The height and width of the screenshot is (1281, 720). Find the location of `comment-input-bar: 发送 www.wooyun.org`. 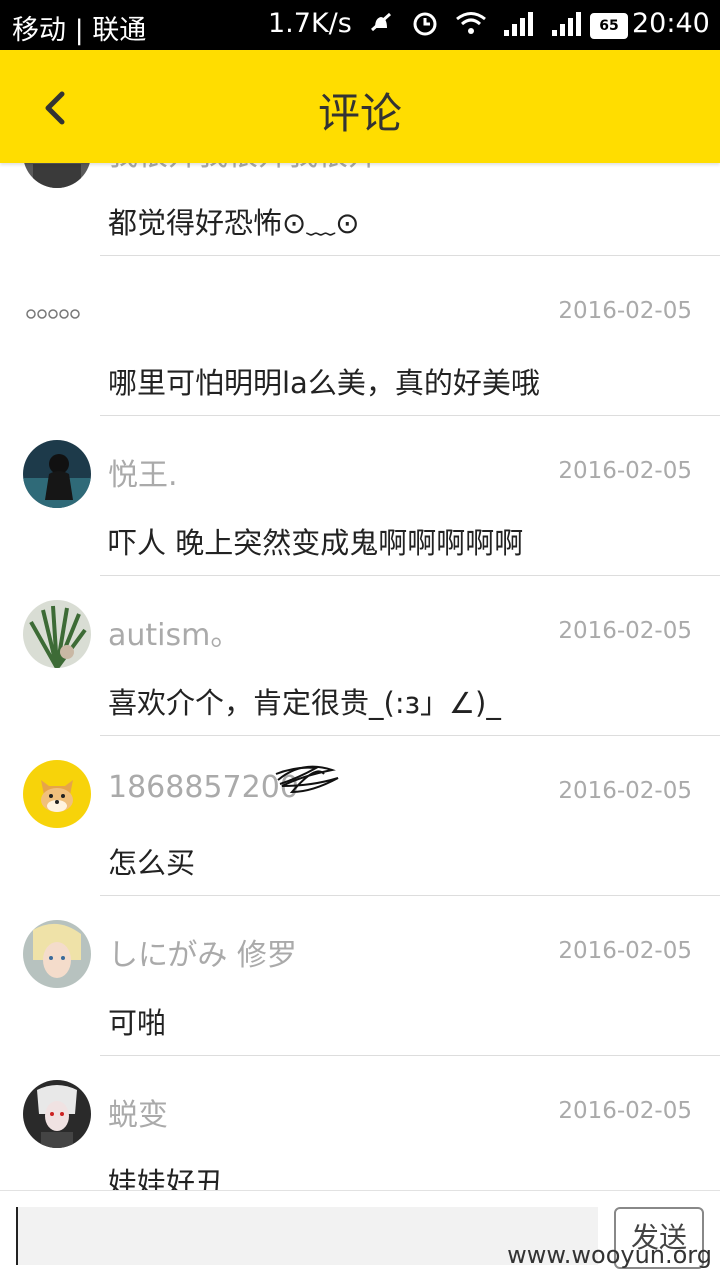

comment-input-bar: 发送 www.wooyun.org is located at coordinates (360, 1235).